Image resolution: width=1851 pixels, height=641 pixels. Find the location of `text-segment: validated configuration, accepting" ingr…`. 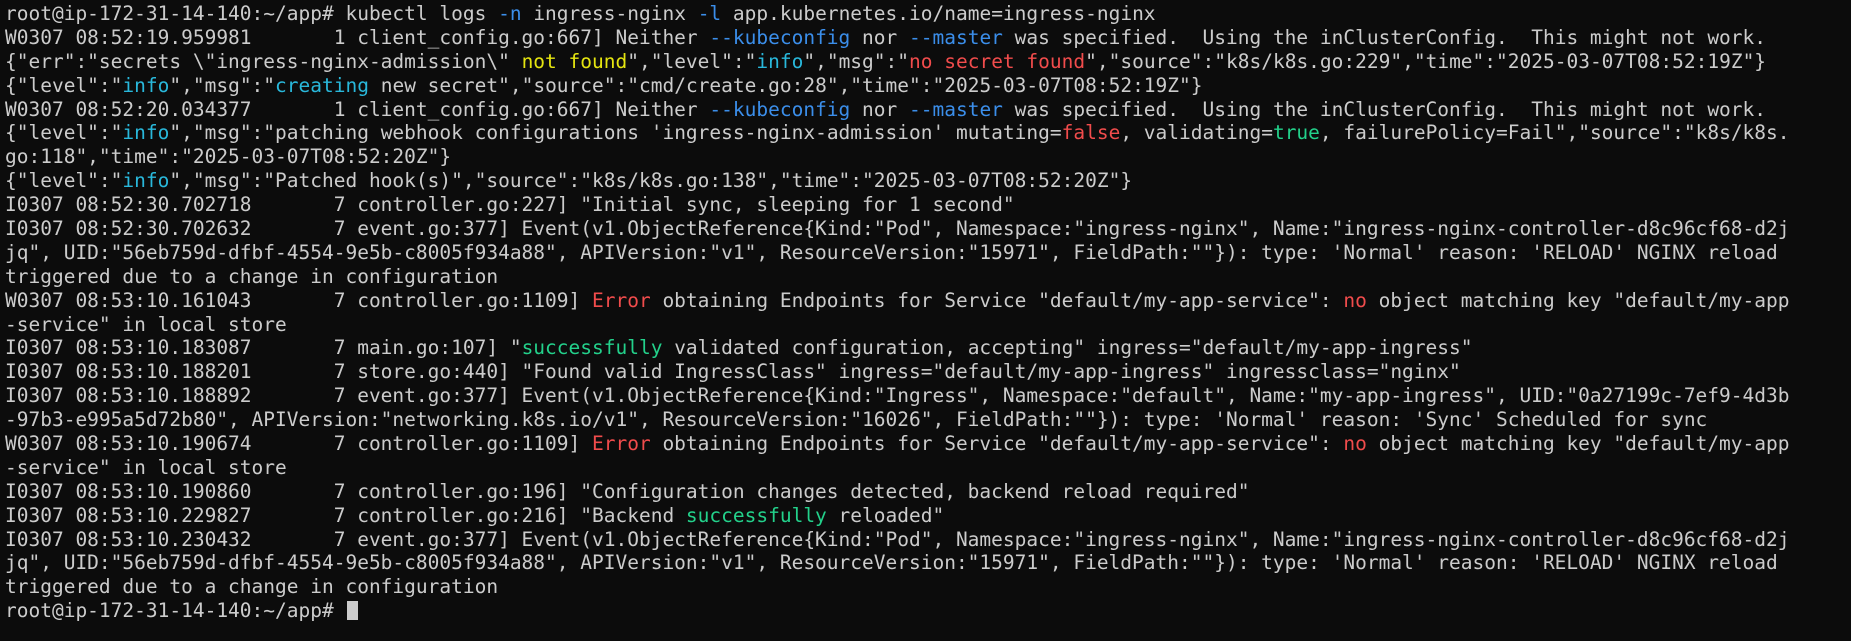

text-segment: validated configuration, accepting" ingr… is located at coordinates (1067, 348).